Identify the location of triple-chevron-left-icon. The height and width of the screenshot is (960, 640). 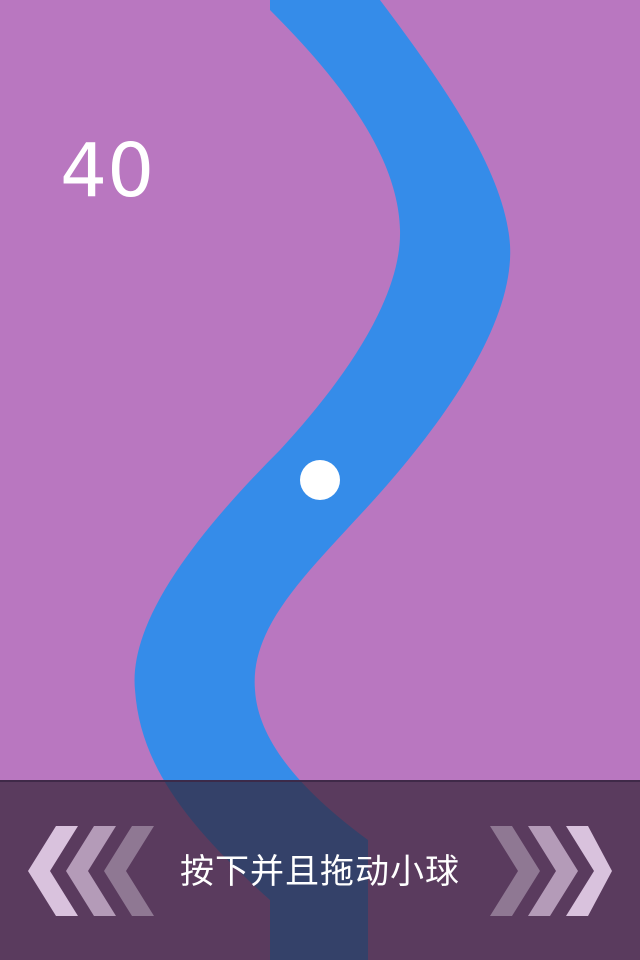
(91, 871).